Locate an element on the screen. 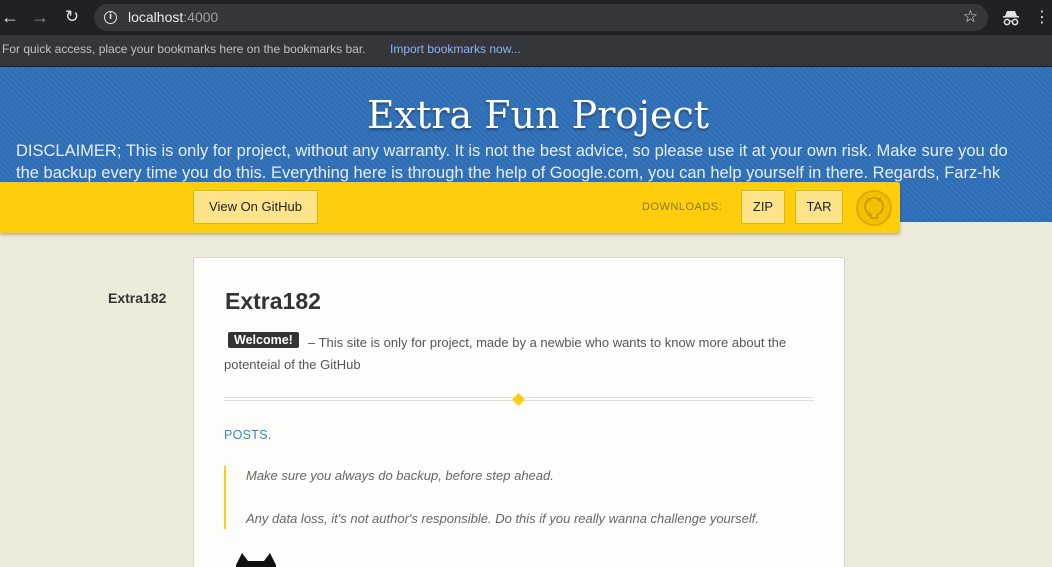  url-text: localhost:4000 is located at coordinates (173, 17).